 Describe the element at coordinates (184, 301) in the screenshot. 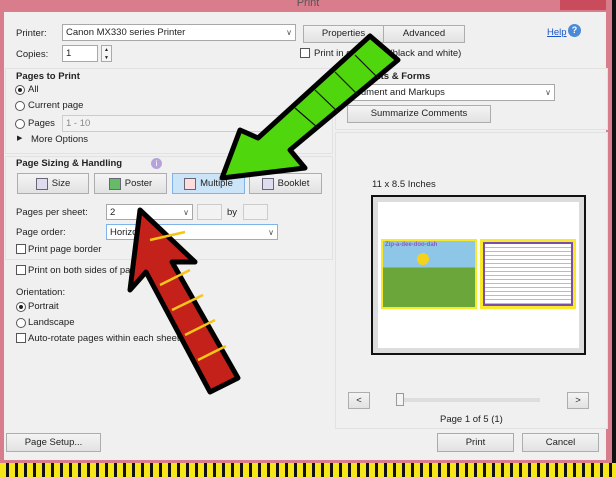

I see `red-arrow` at that location.